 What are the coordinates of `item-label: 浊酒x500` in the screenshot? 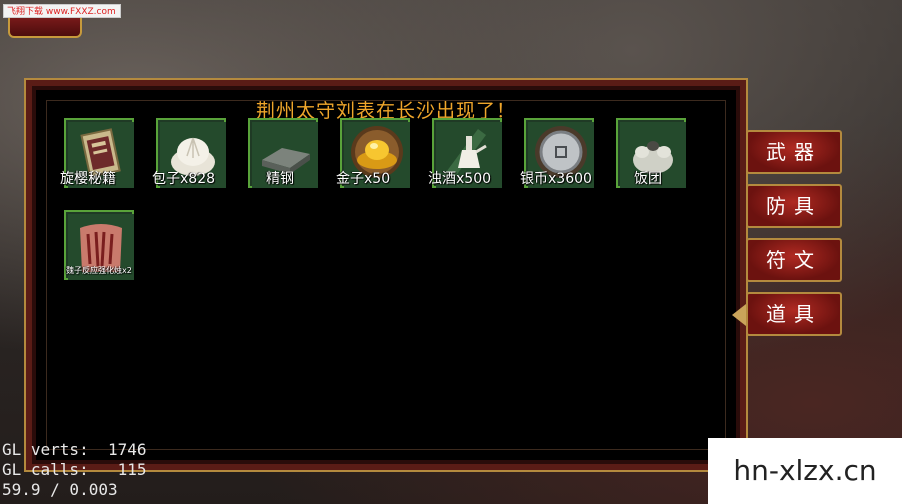 It's located at (460, 179).